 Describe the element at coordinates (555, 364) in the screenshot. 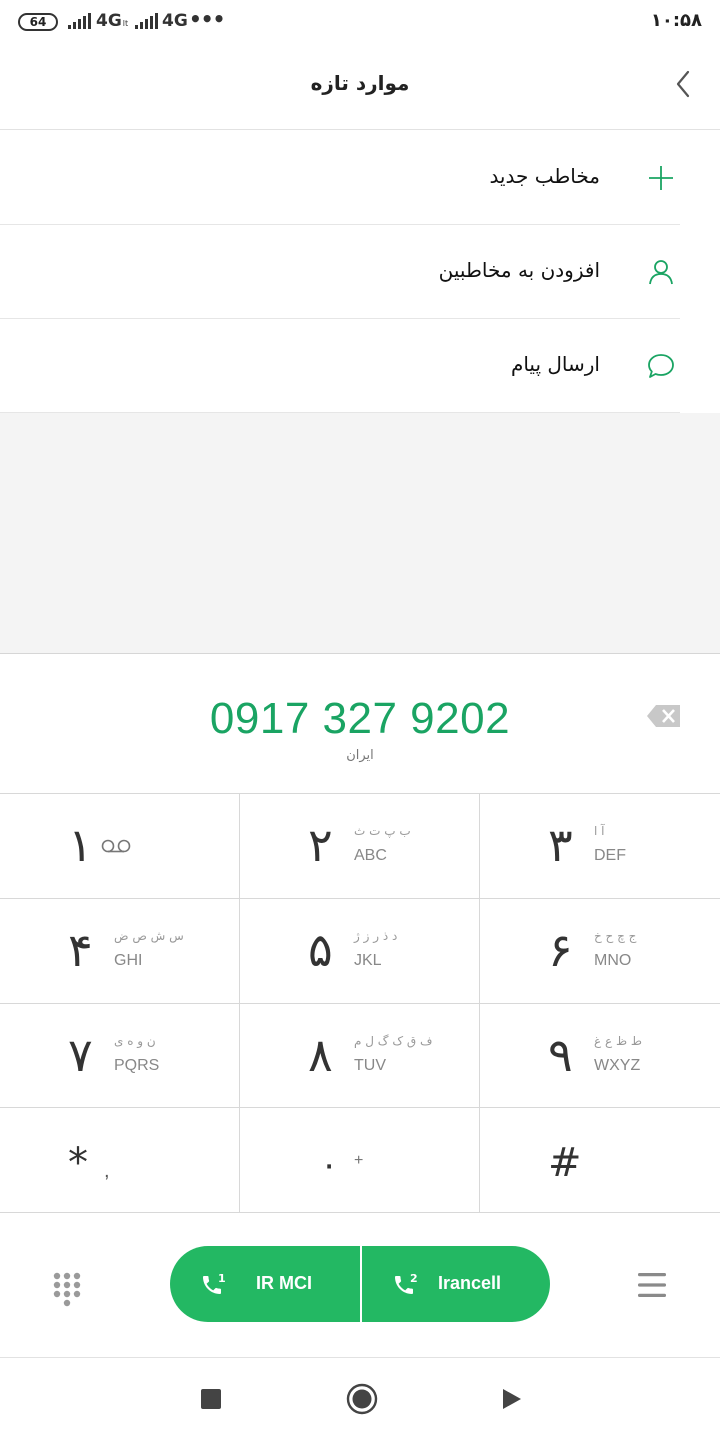

I see `option-label: ارسال پیام` at that location.